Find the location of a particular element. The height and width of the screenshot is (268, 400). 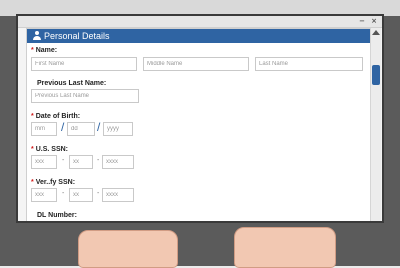

verify-ssn-part3-input is located at coordinates (118, 195).